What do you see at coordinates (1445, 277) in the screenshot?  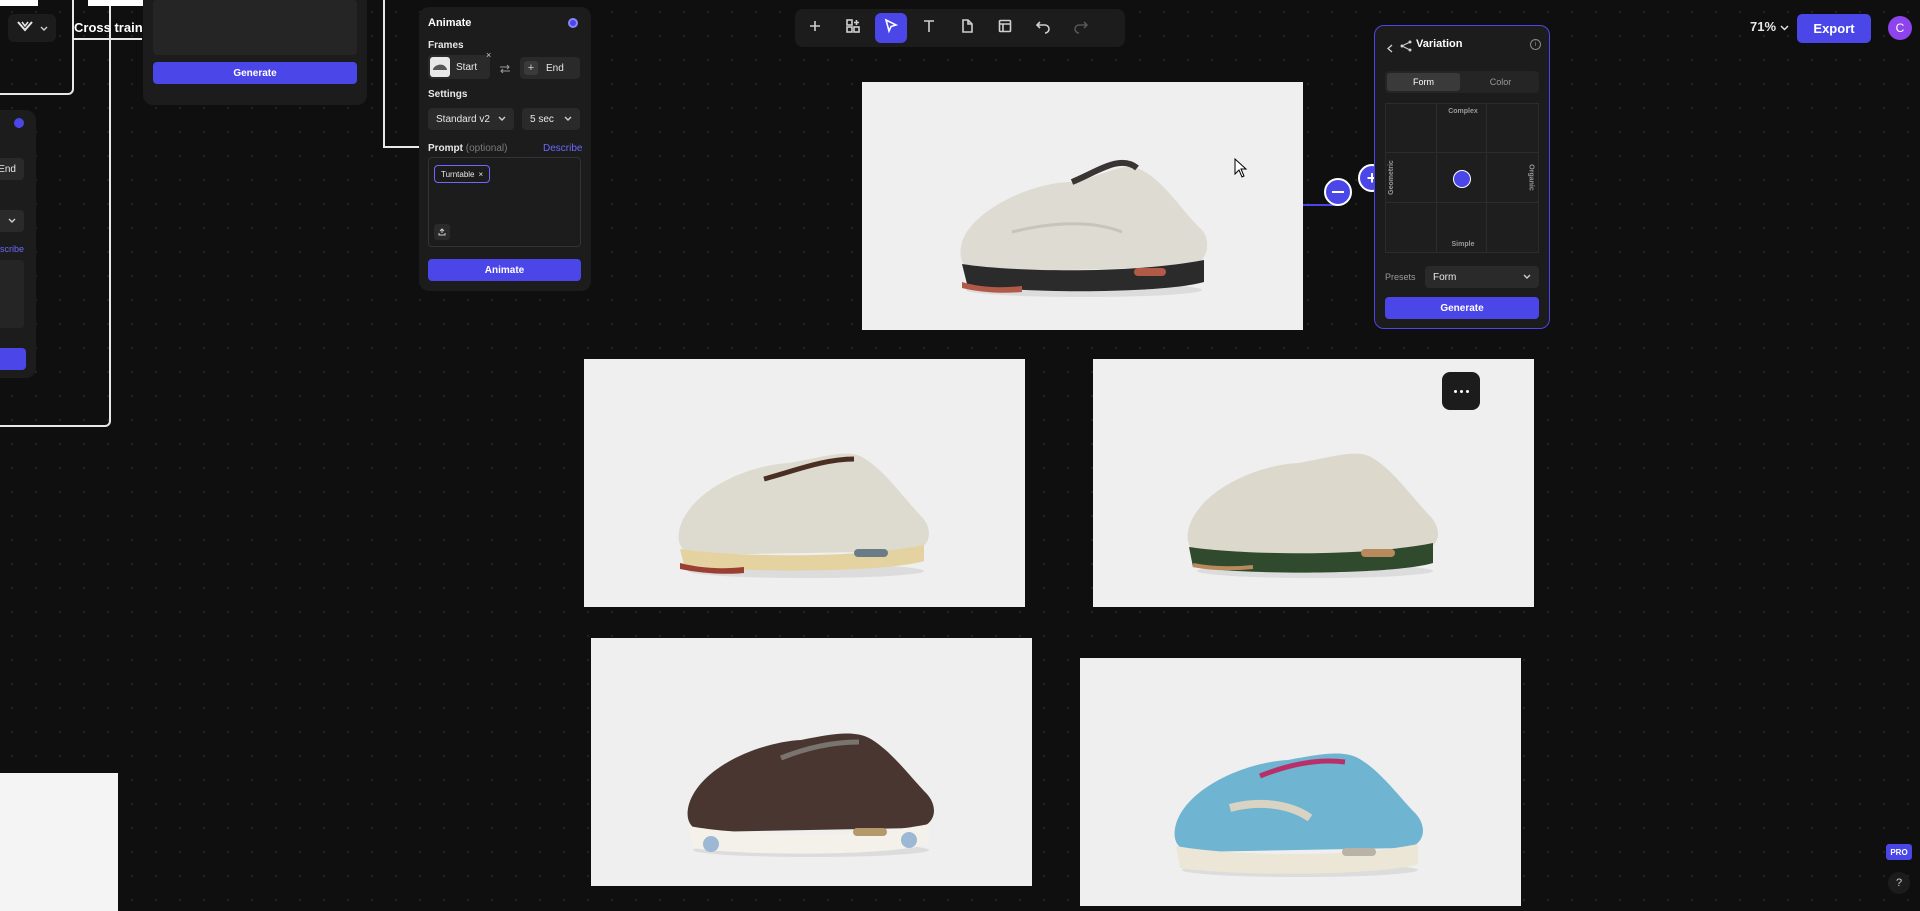 I see `preset-value: Form` at bounding box center [1445, 277].